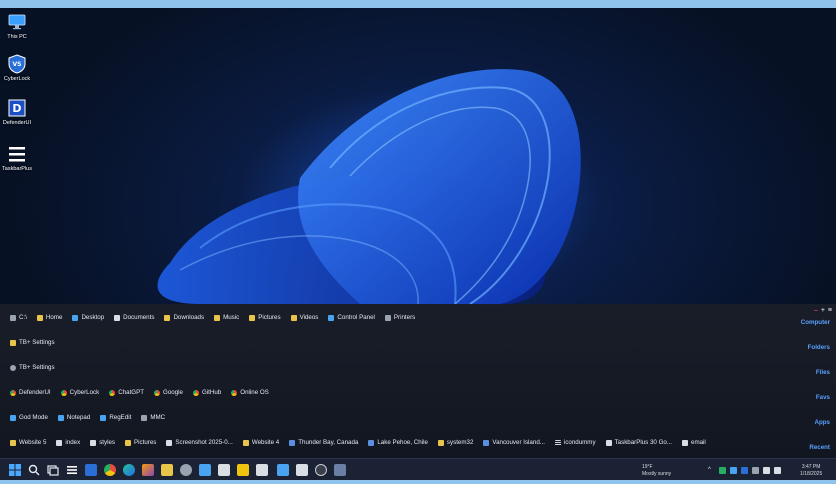 The height and width of the screenshot is (484, 836). What do you see at coordinates (811, 467) in the screenshot?
I see `clock-time: 3:47 PM` at bounding box center [811, 467].